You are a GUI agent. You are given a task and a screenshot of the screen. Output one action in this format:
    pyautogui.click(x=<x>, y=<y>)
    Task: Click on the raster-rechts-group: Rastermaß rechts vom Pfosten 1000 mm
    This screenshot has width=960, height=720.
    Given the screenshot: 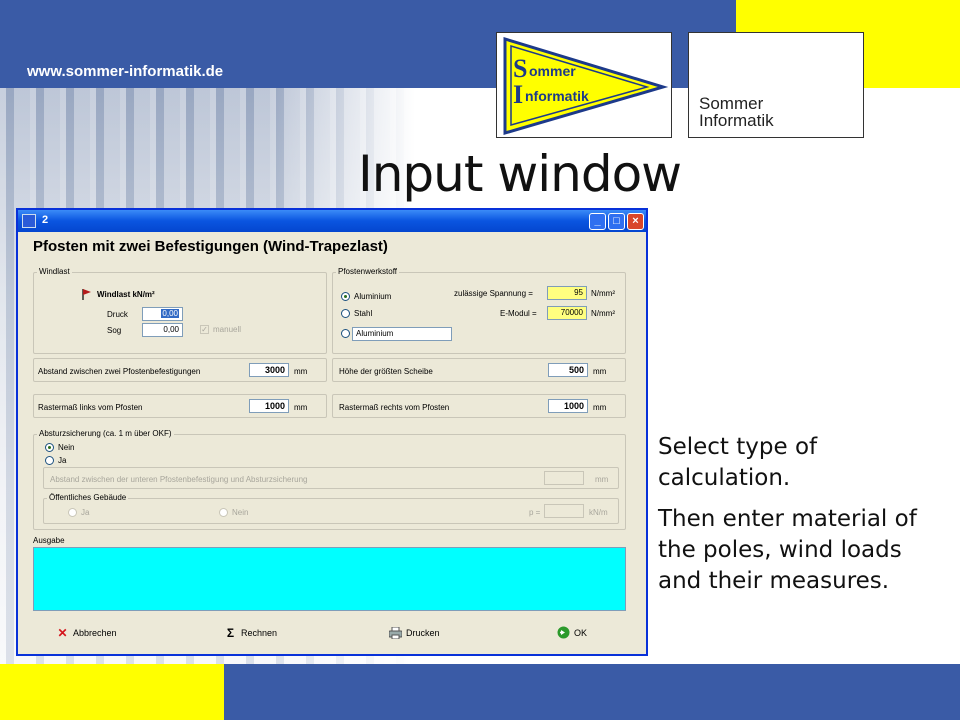 What is the action you would take?
    pyautogui.click(x=479, y=406)
    